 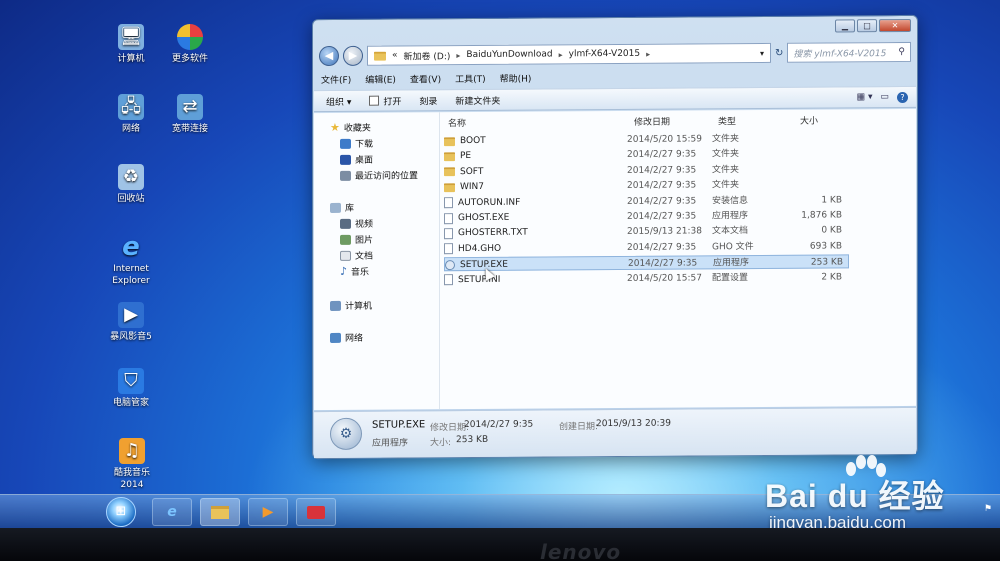 What do you see at coordinates (131, 315) in the screenshot?
I see `media-player-icon: ▶` at bounding box center [131, 315].